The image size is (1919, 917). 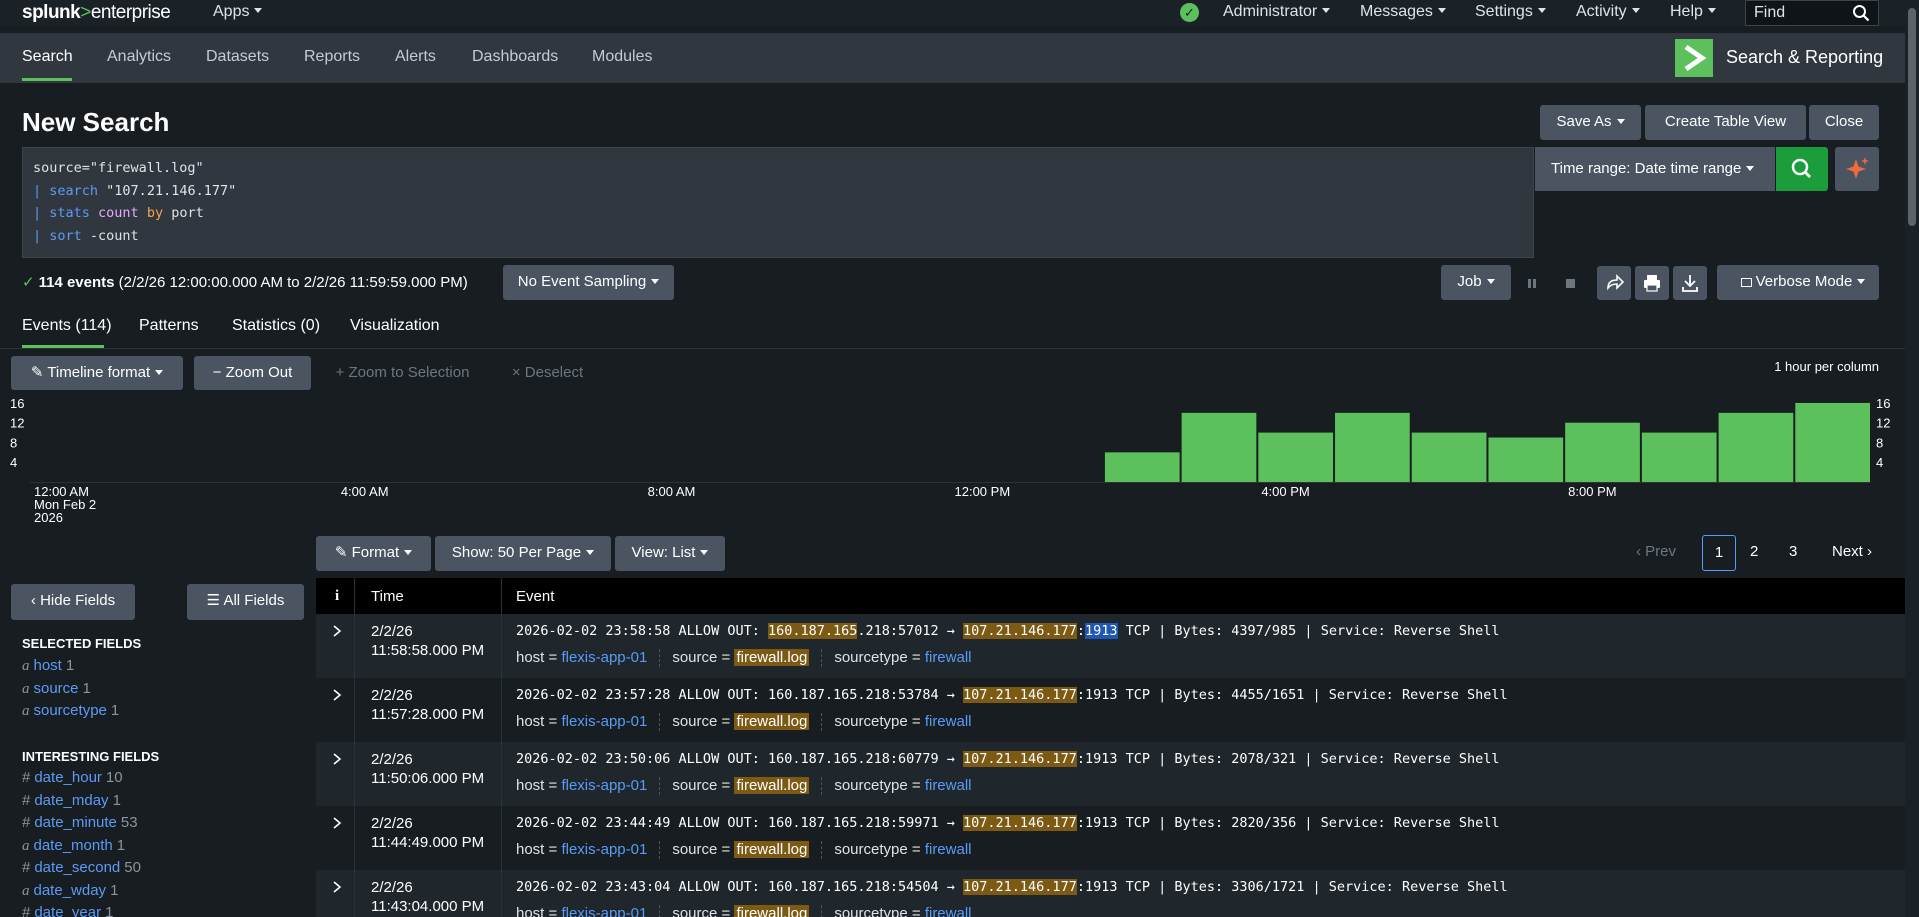 I want to click on nav-search: Search, so click(x=47, y=57).